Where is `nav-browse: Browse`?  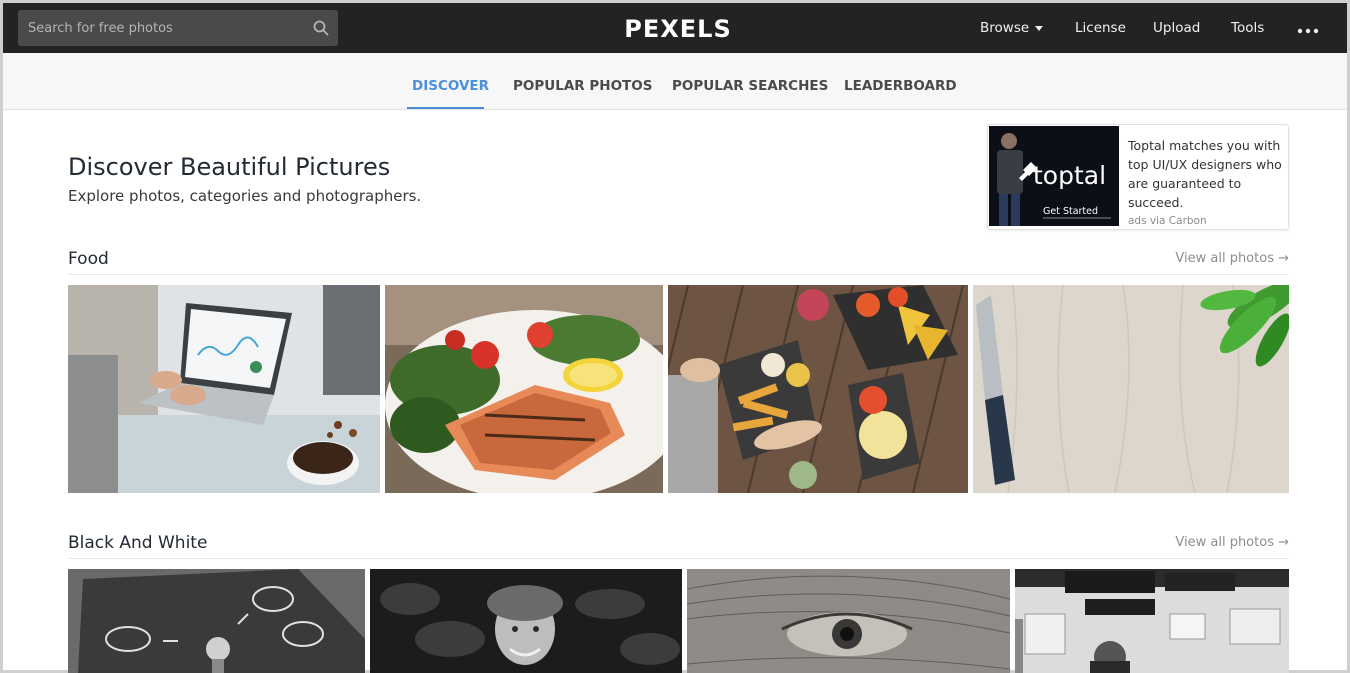 nav-browse: Browse is located at coordinates (1012, 28).